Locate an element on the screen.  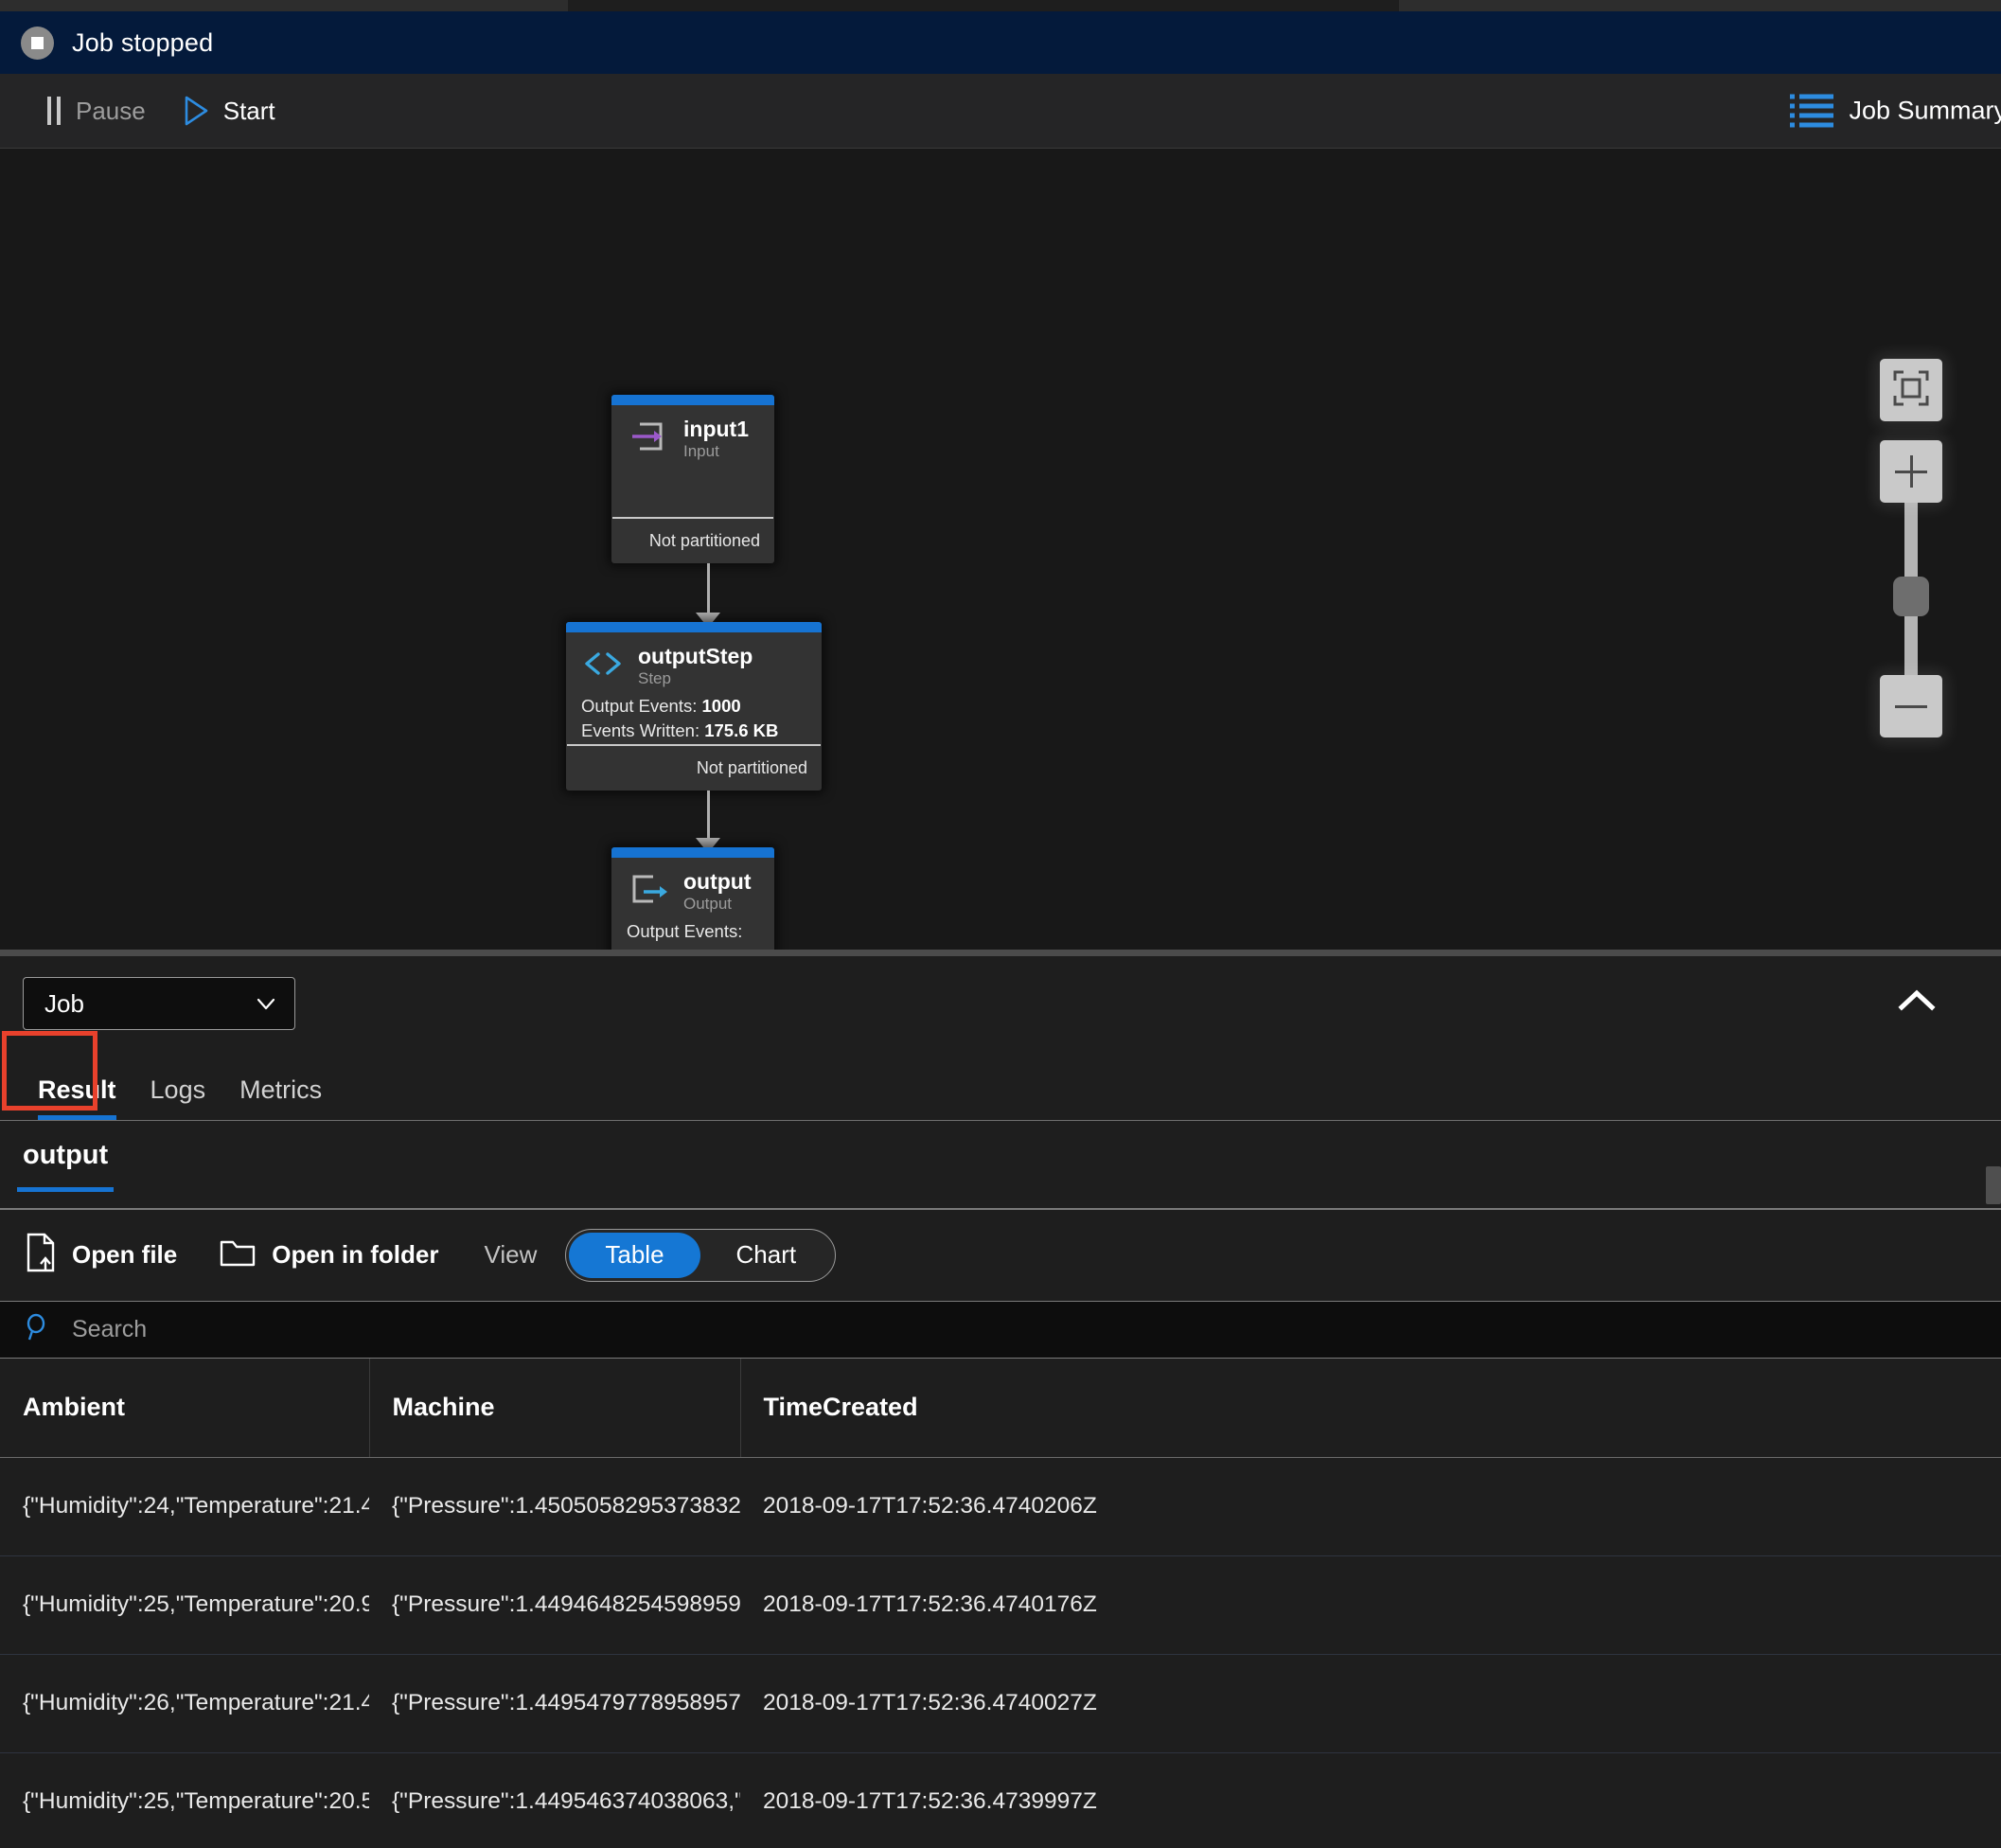
view-mode-table: Table is located at coordinates (634, 1255).